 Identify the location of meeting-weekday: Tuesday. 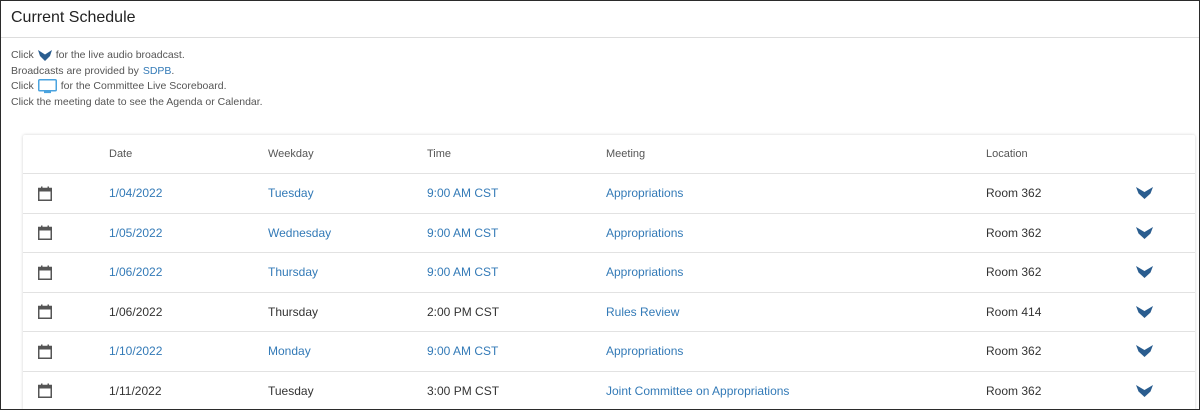
(291, 193).